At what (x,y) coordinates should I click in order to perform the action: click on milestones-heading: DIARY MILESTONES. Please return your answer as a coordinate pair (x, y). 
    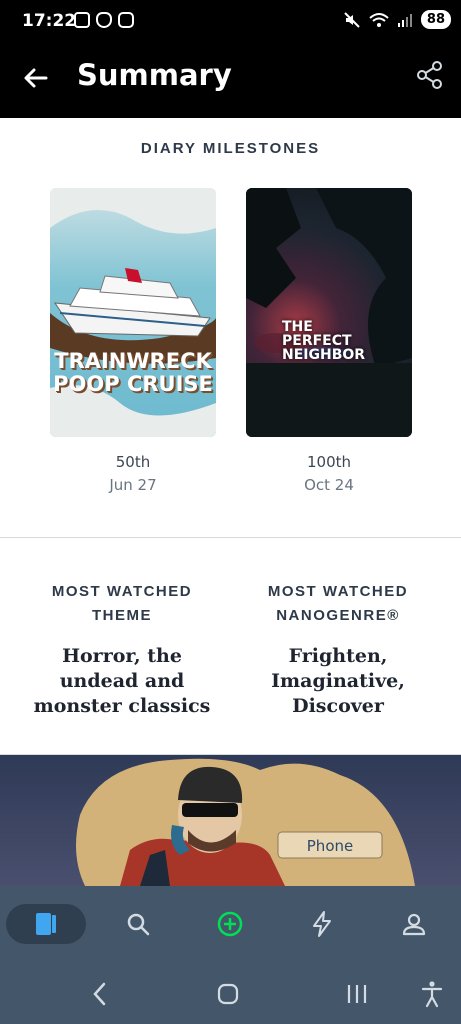
    Looking at the image, I should click on (230, 148).